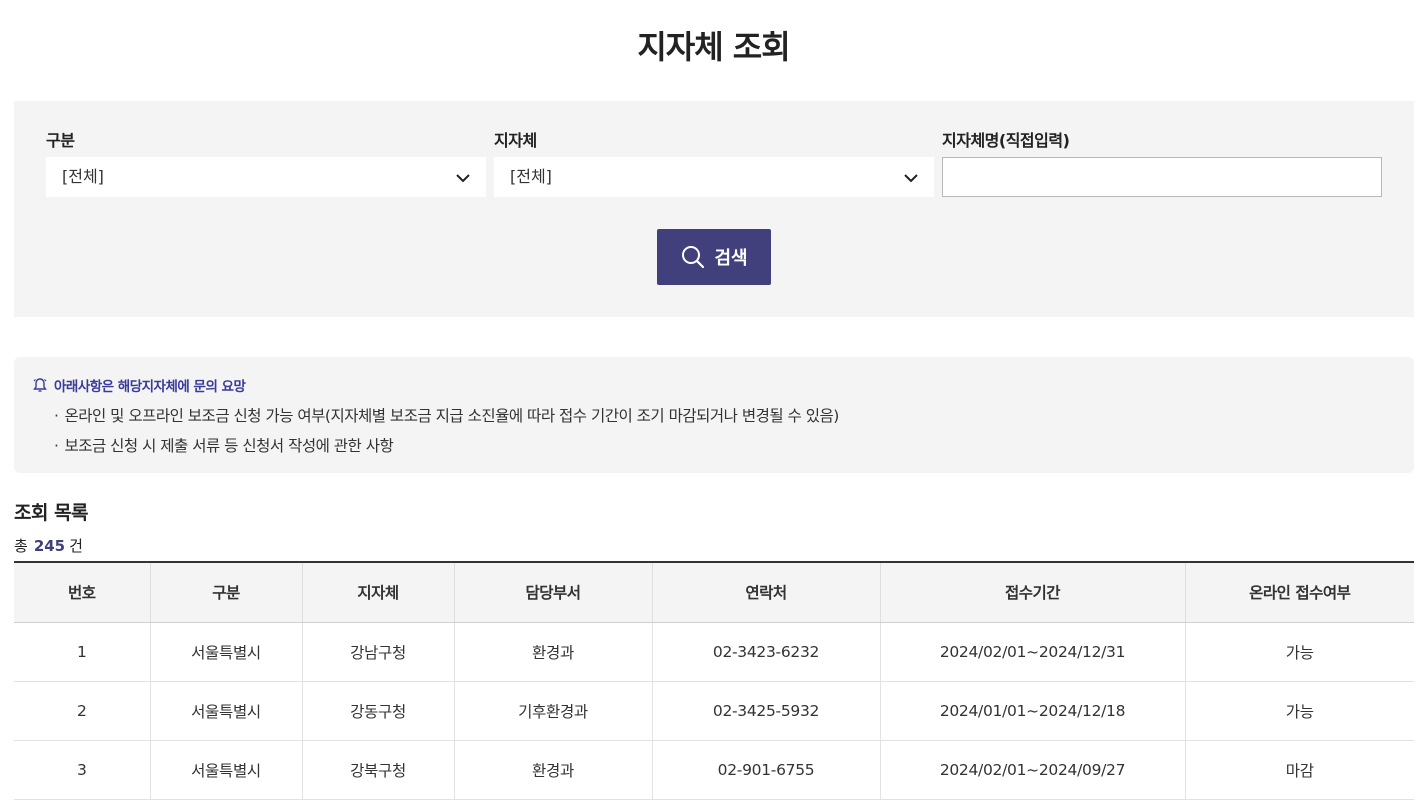 This screenshot has width=1427, height=806. Describe the element at coordinates (1033, 592) in the screenshot. I see `column-header: 접수기간` at that location.